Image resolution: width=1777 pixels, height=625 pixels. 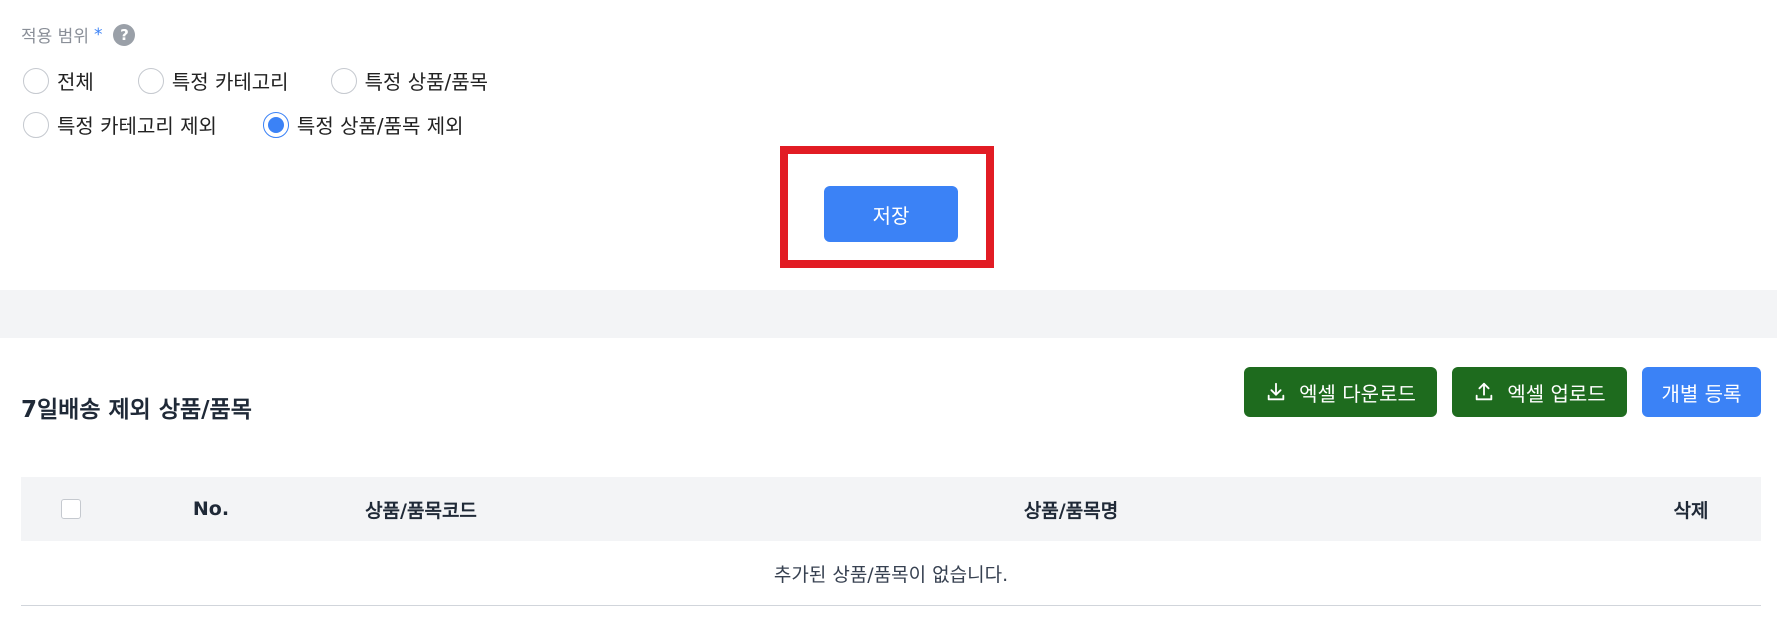 I want to click on col-delete: 삭제, so click(x=1691, y=510).